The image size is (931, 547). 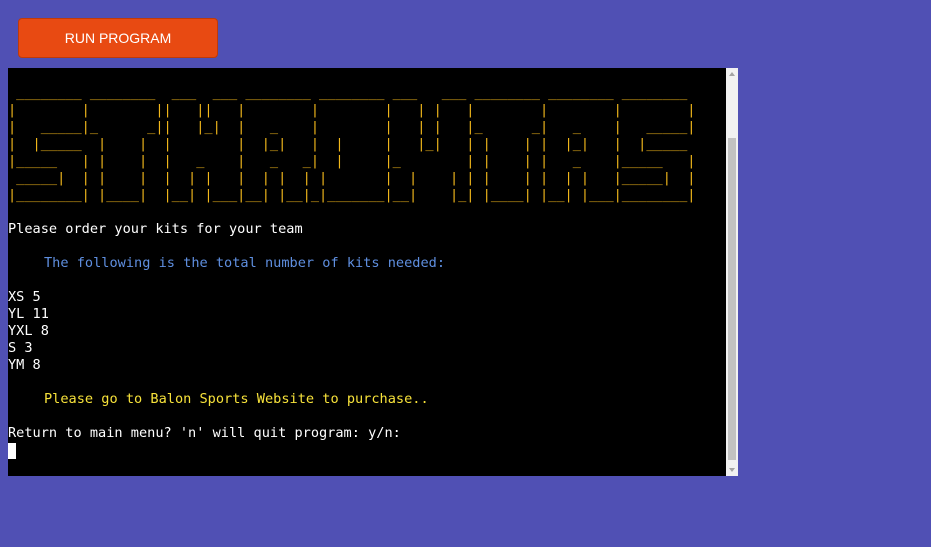 What do you see at coordinates (118, 38) in the screenshot?
I see `run-program-button: RUN PROGRAM` at bounding box center [118, 38].